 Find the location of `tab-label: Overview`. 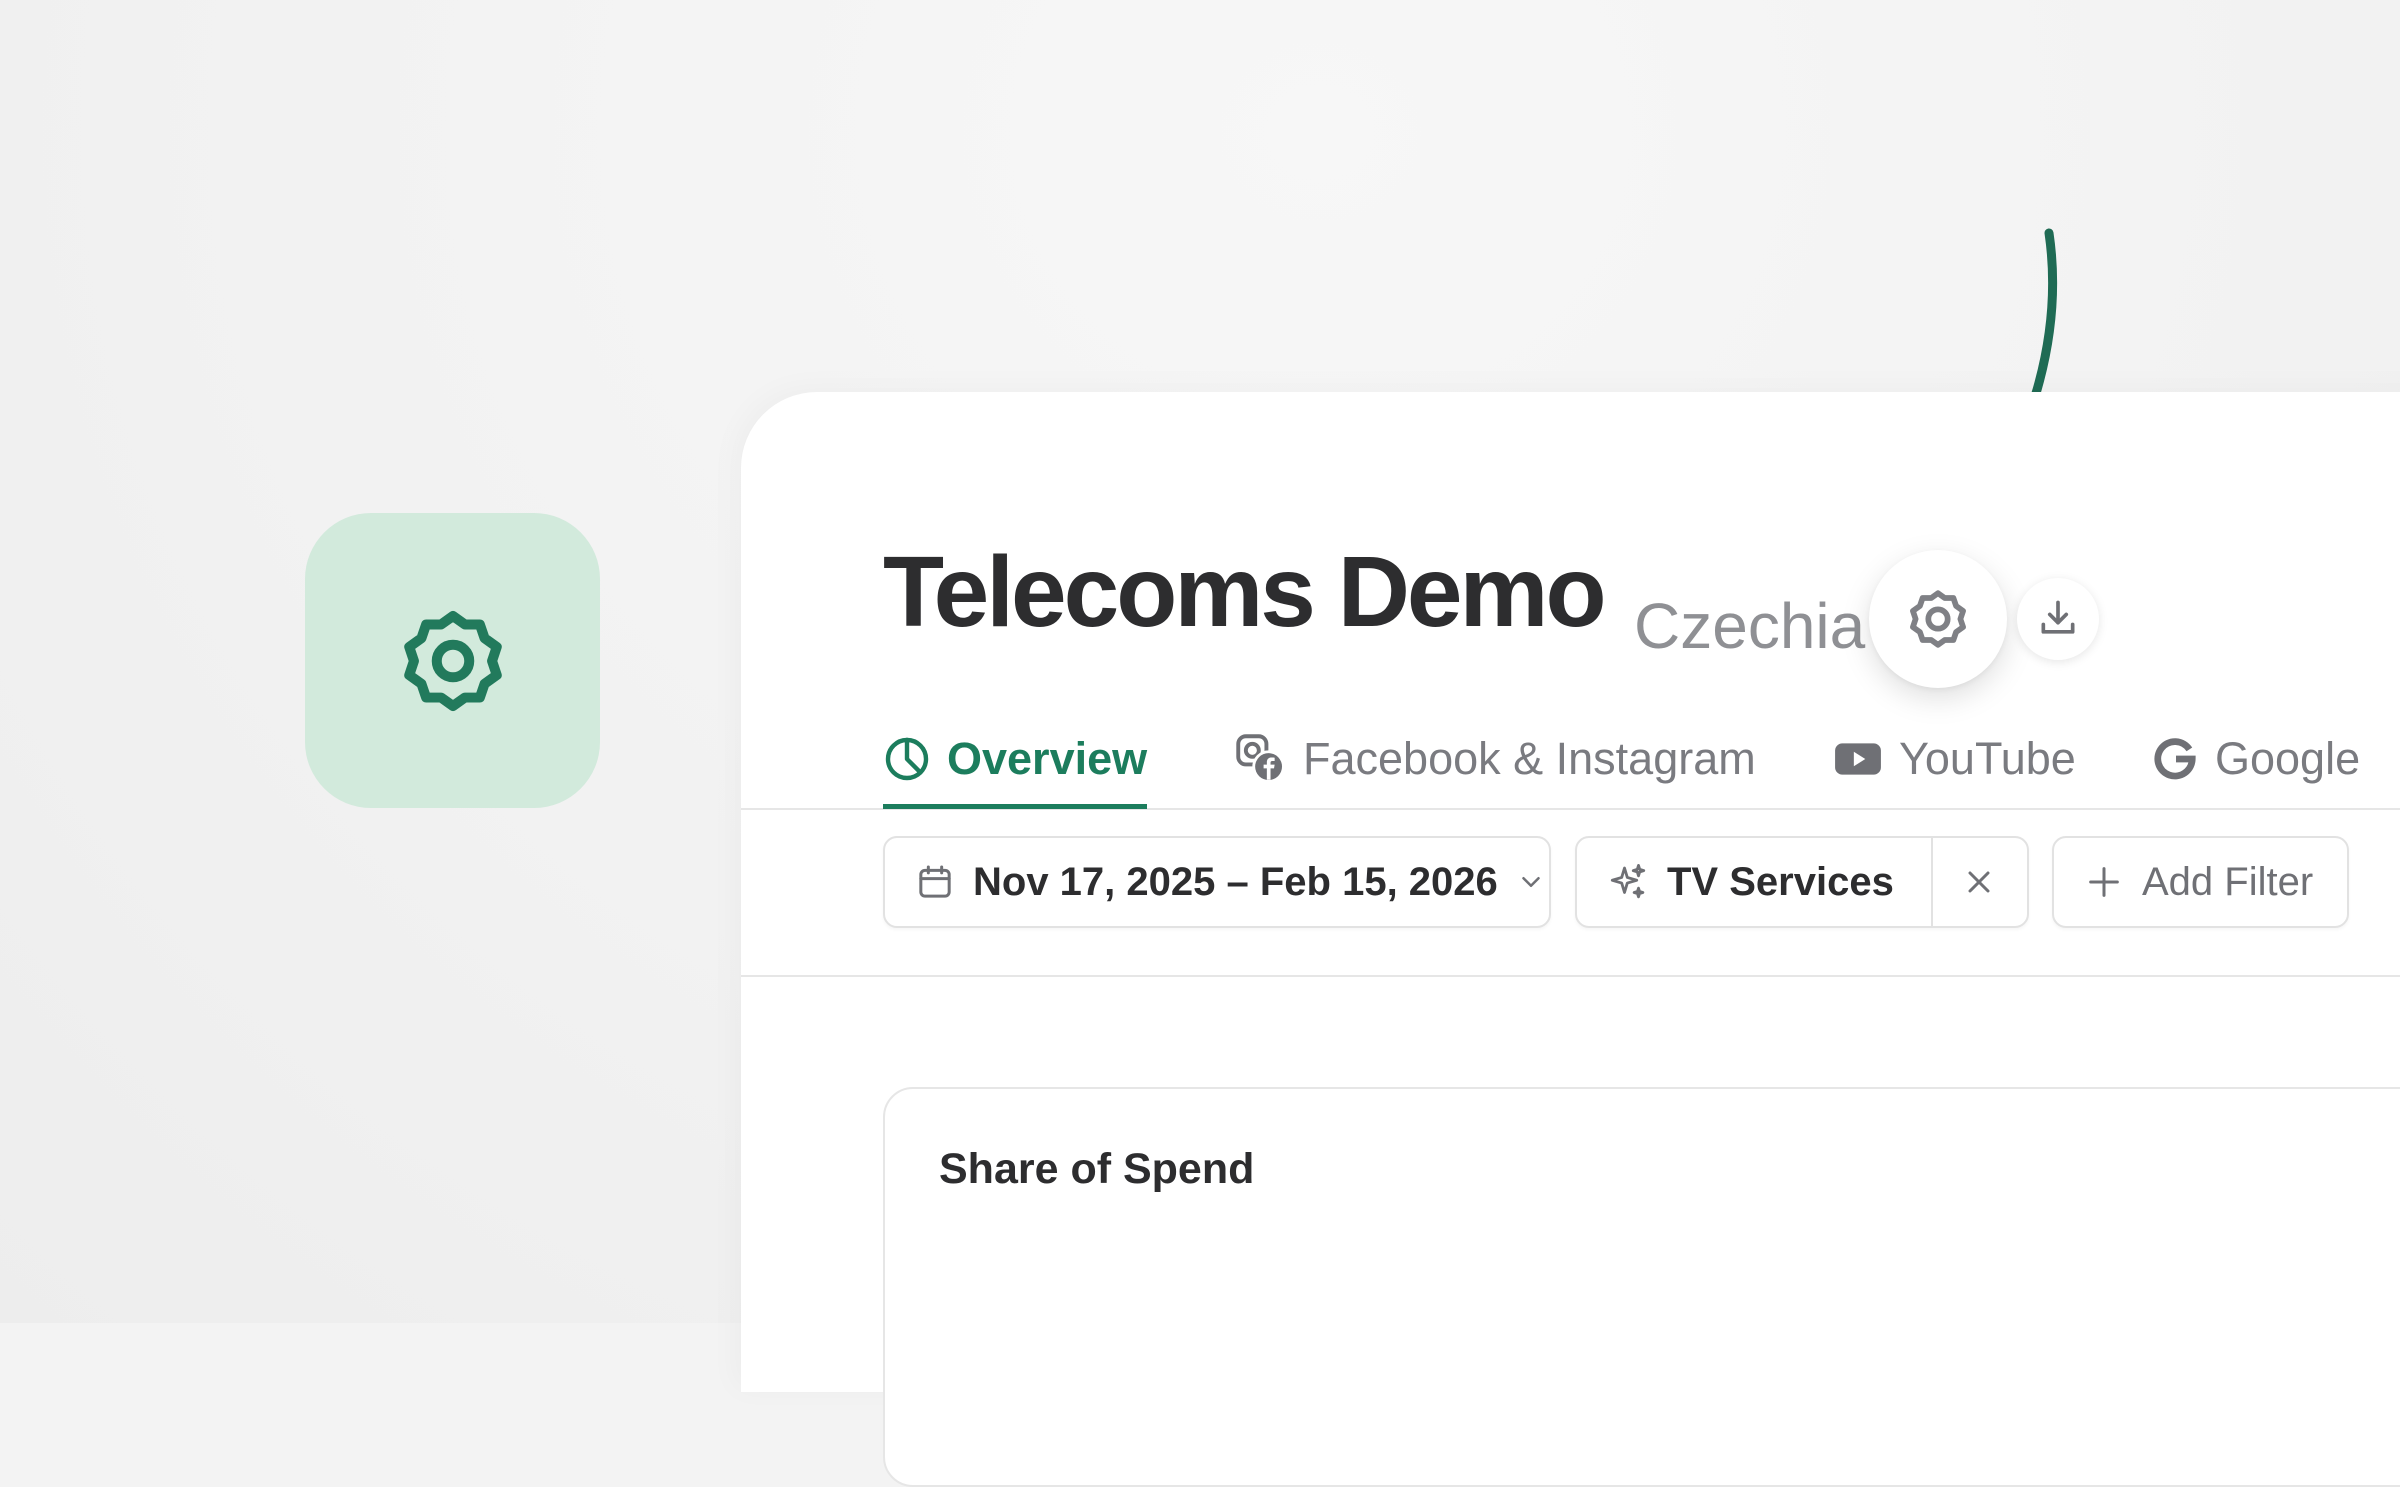

tab-label: Overview is located at coordinates (1047, 758).